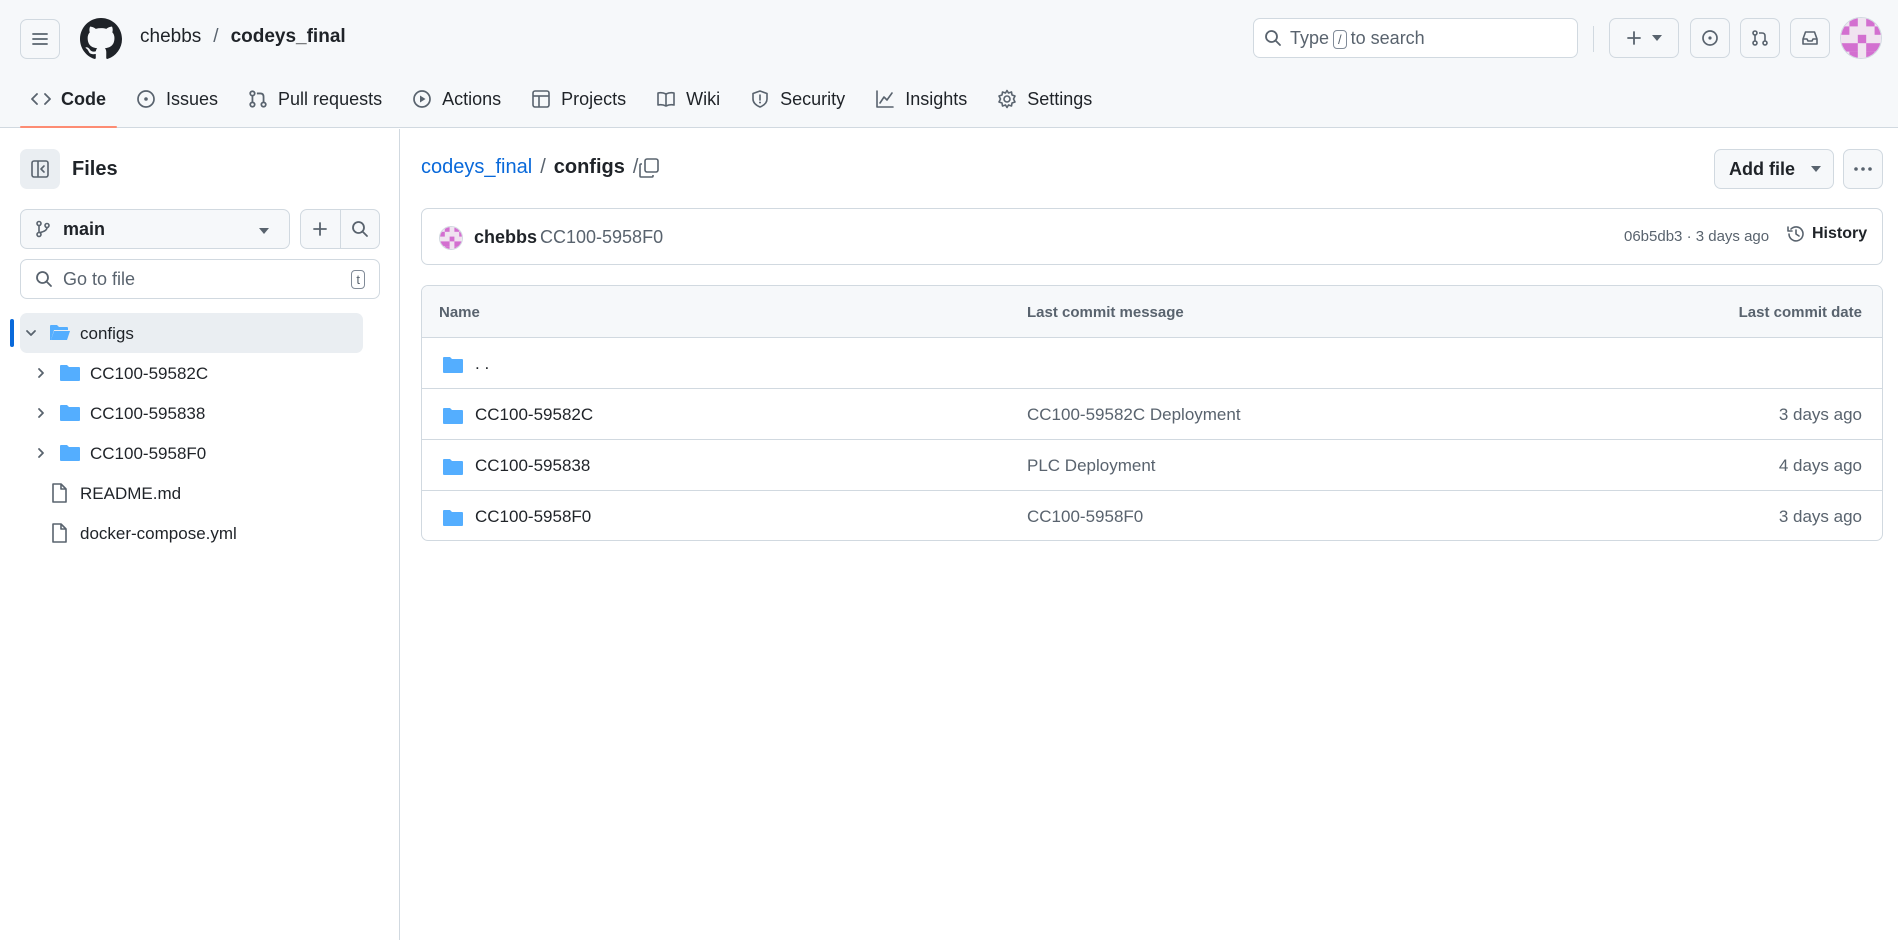 The image size is (1898, 940). What do you see at coordinates (1007, 99) in the screenshot?
I see `gear-icon` at bounding box center [1007, 99].